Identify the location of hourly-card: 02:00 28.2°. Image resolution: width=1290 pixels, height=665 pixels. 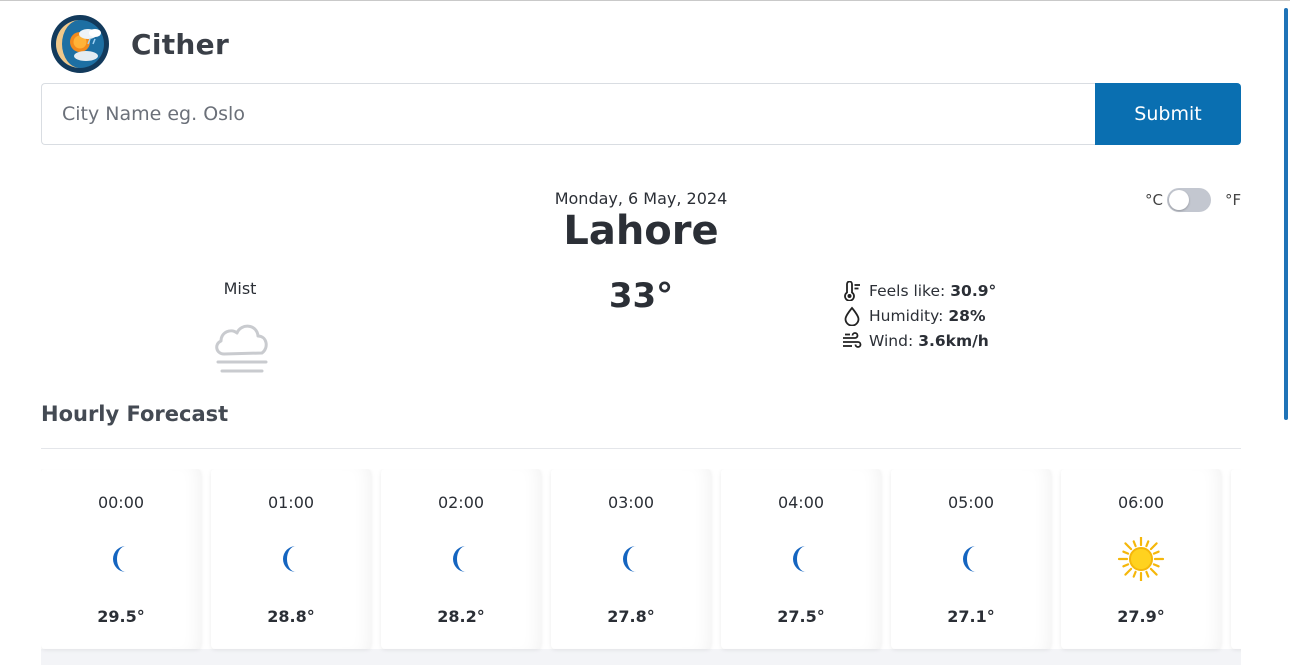
(461, 559).